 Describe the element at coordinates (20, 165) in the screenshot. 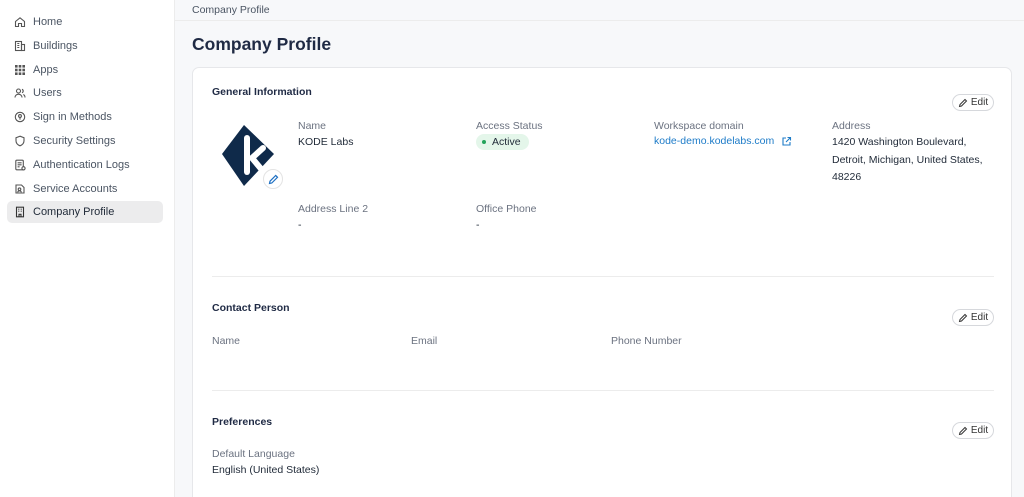

I see `log-icon` at that location.